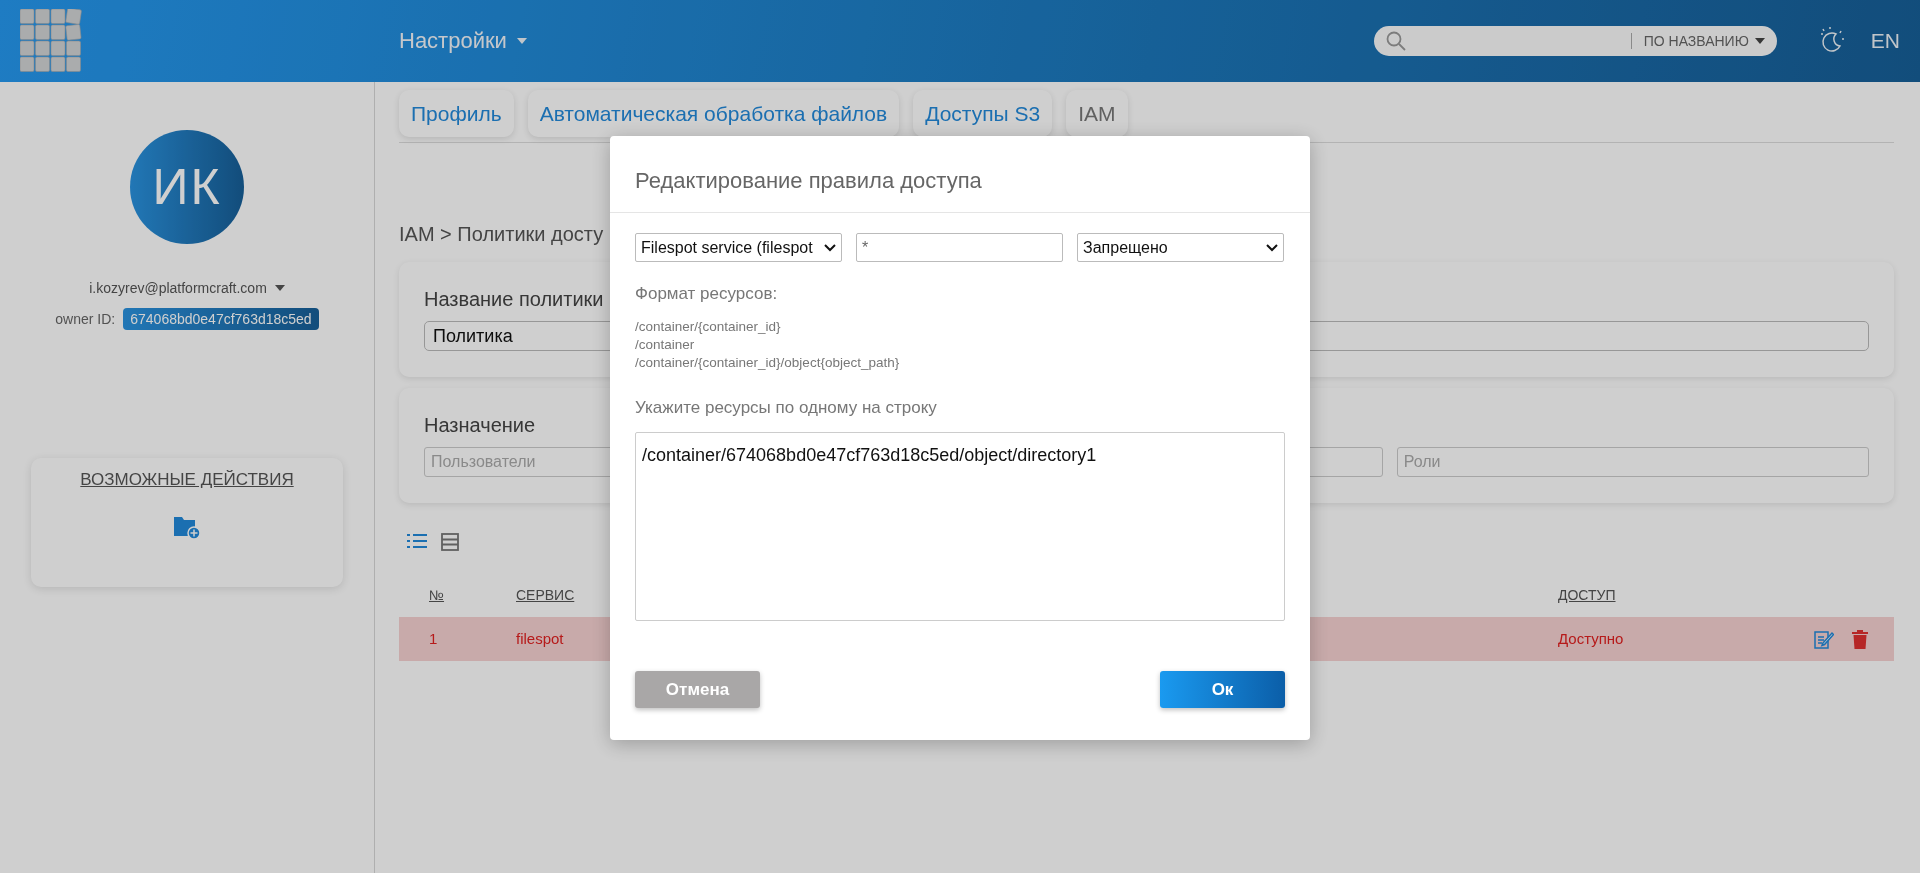 Image resolution: width=1920 pixels, height=873 pixels. I want to click on table-cell: 1, so click(433, 638).